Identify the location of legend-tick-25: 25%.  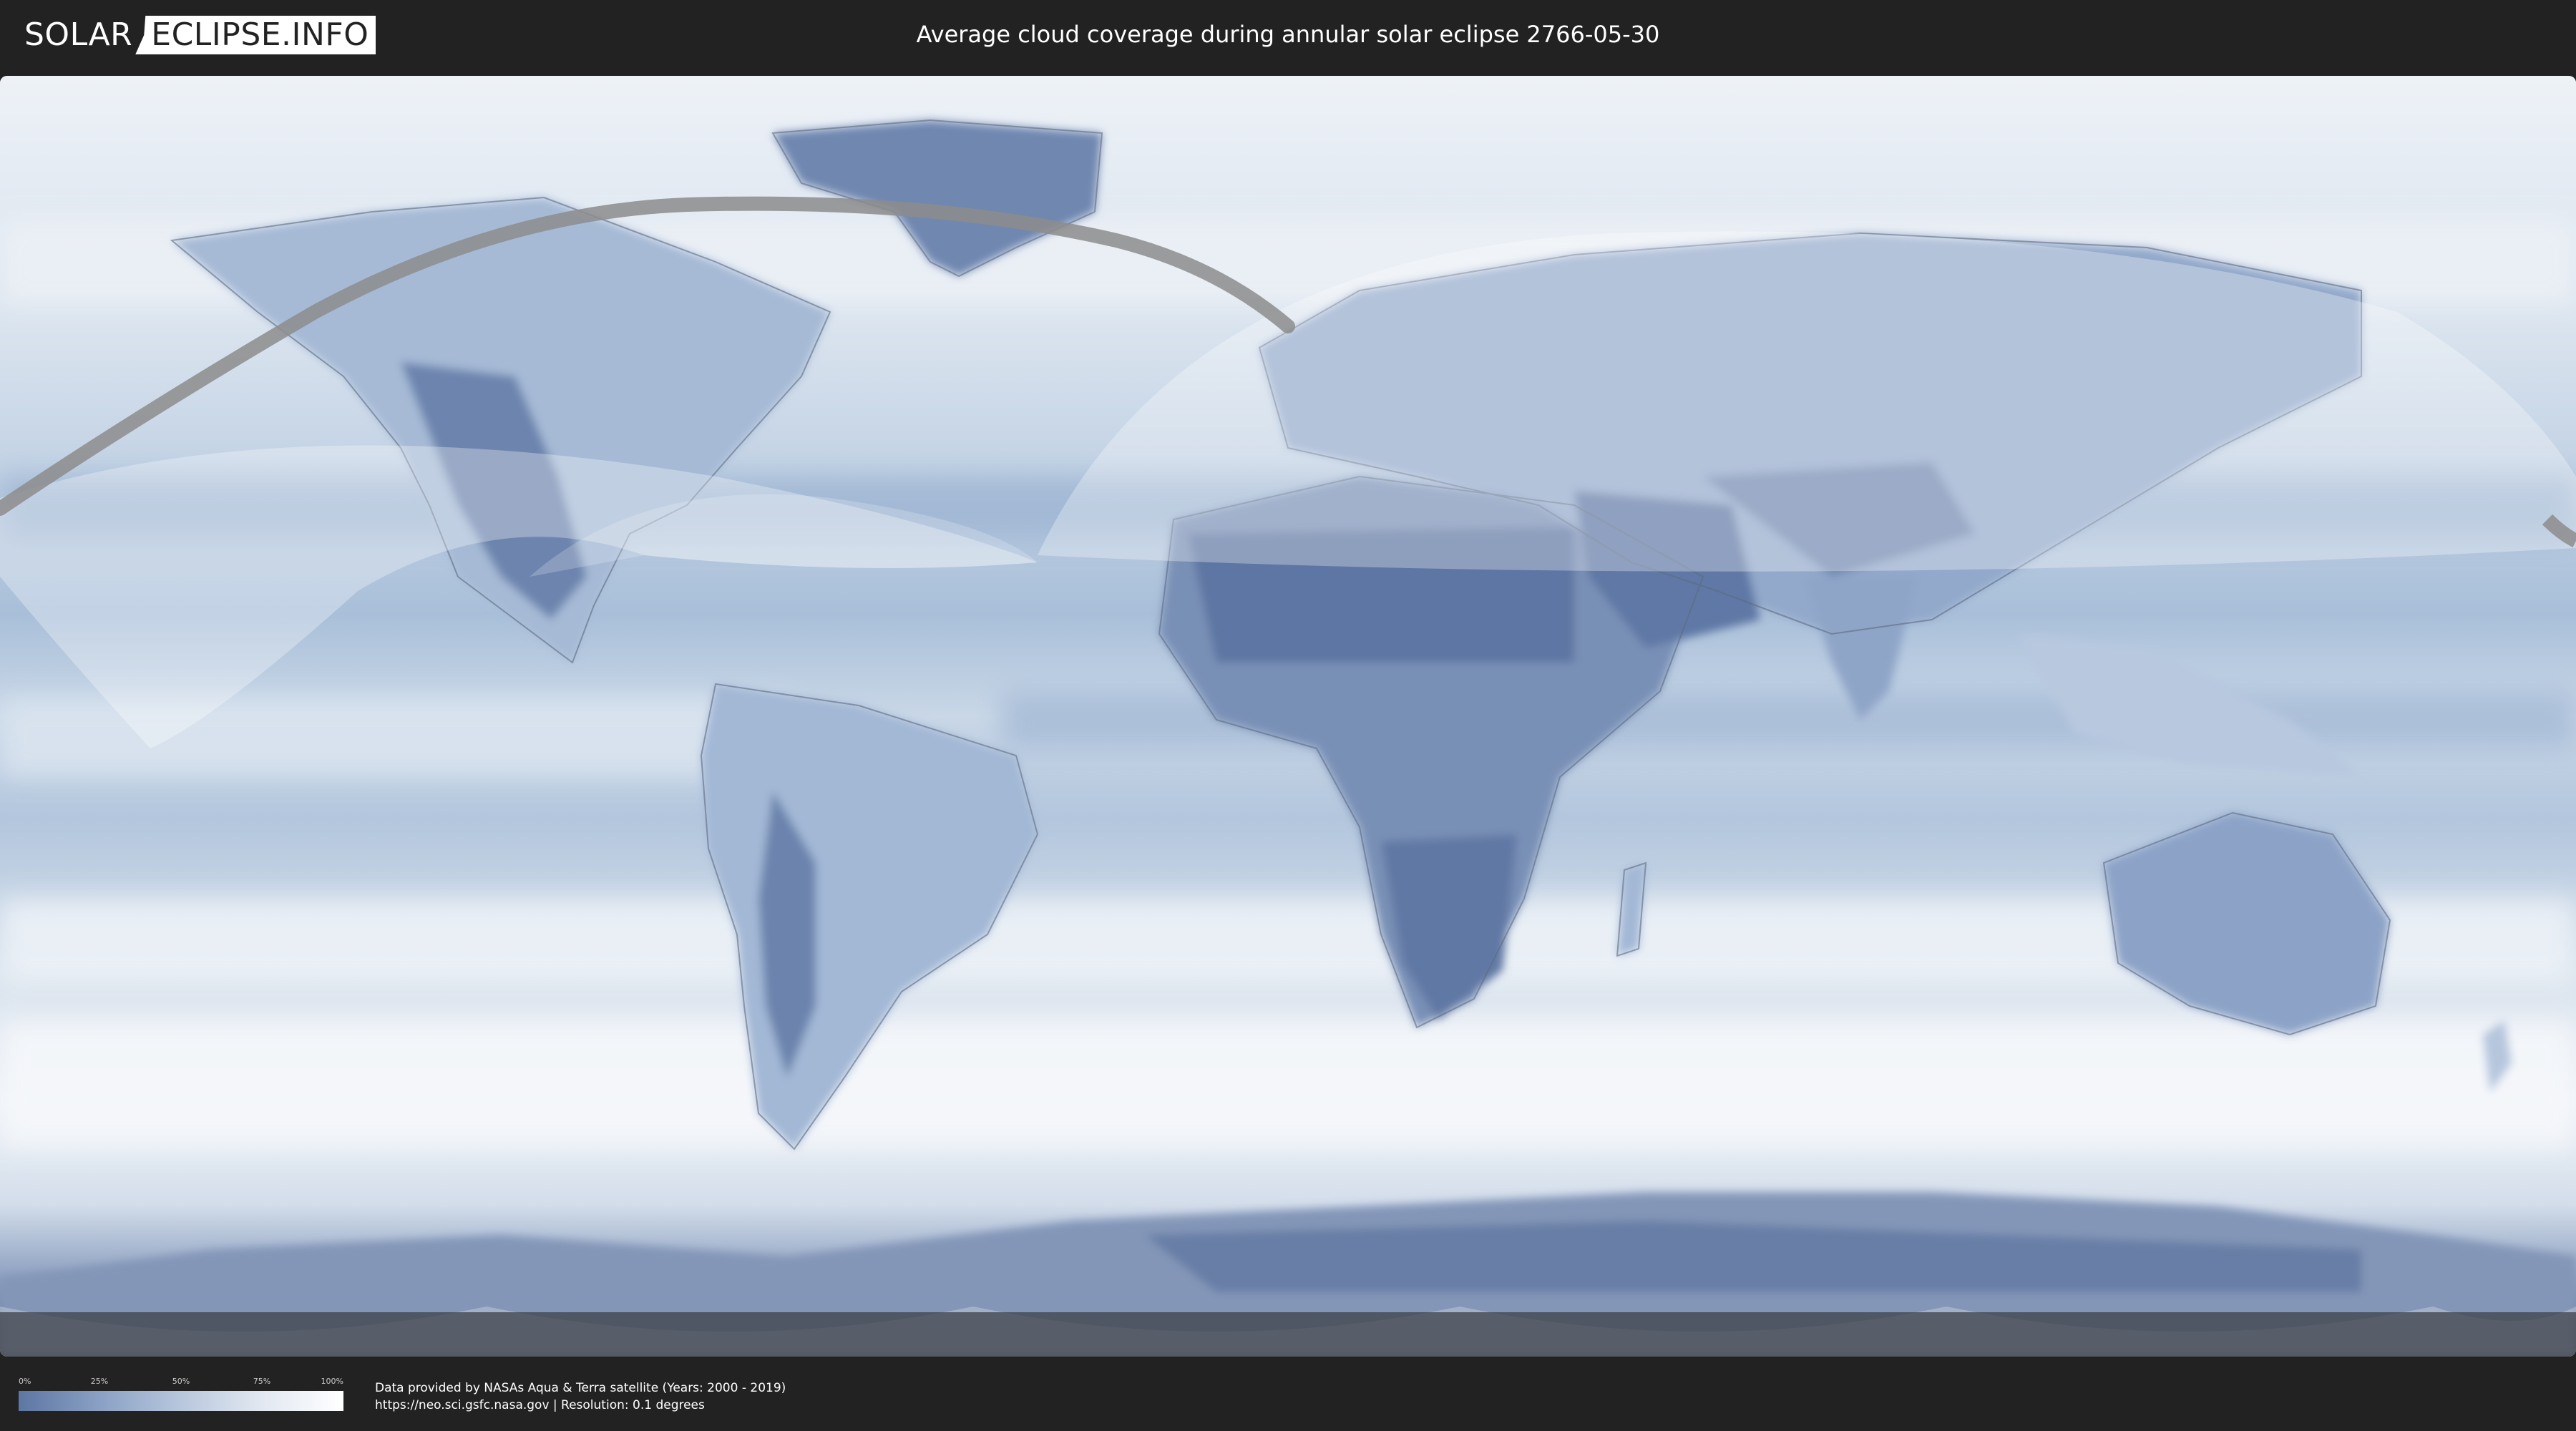
(100, 1382).